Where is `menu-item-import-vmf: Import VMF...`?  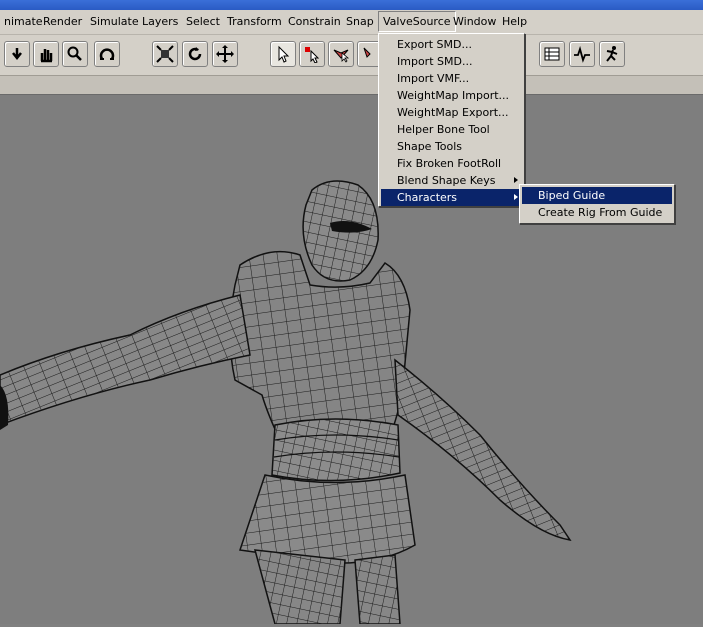 menu-item-import-vmf: Import VMF... is located at coordinates (452, 78).